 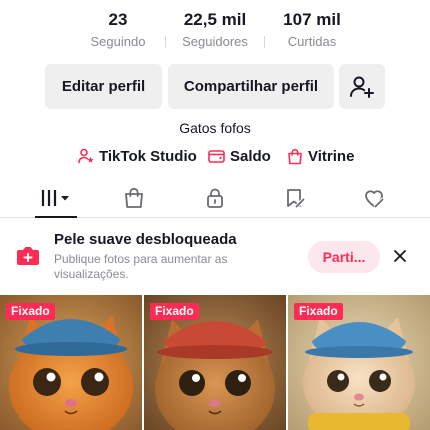 I want to click on tab-private, so click(x=215, y=197).